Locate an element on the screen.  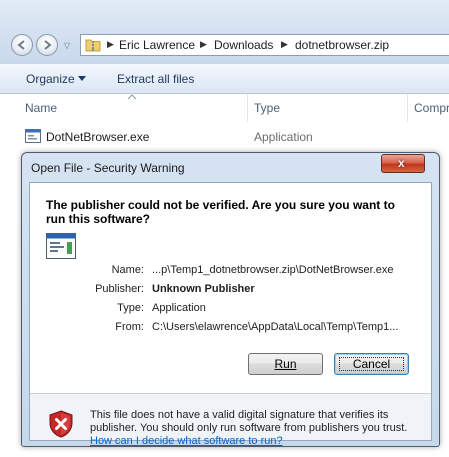
extract-all-button: Extract all files is located at coordinates (155, 79).